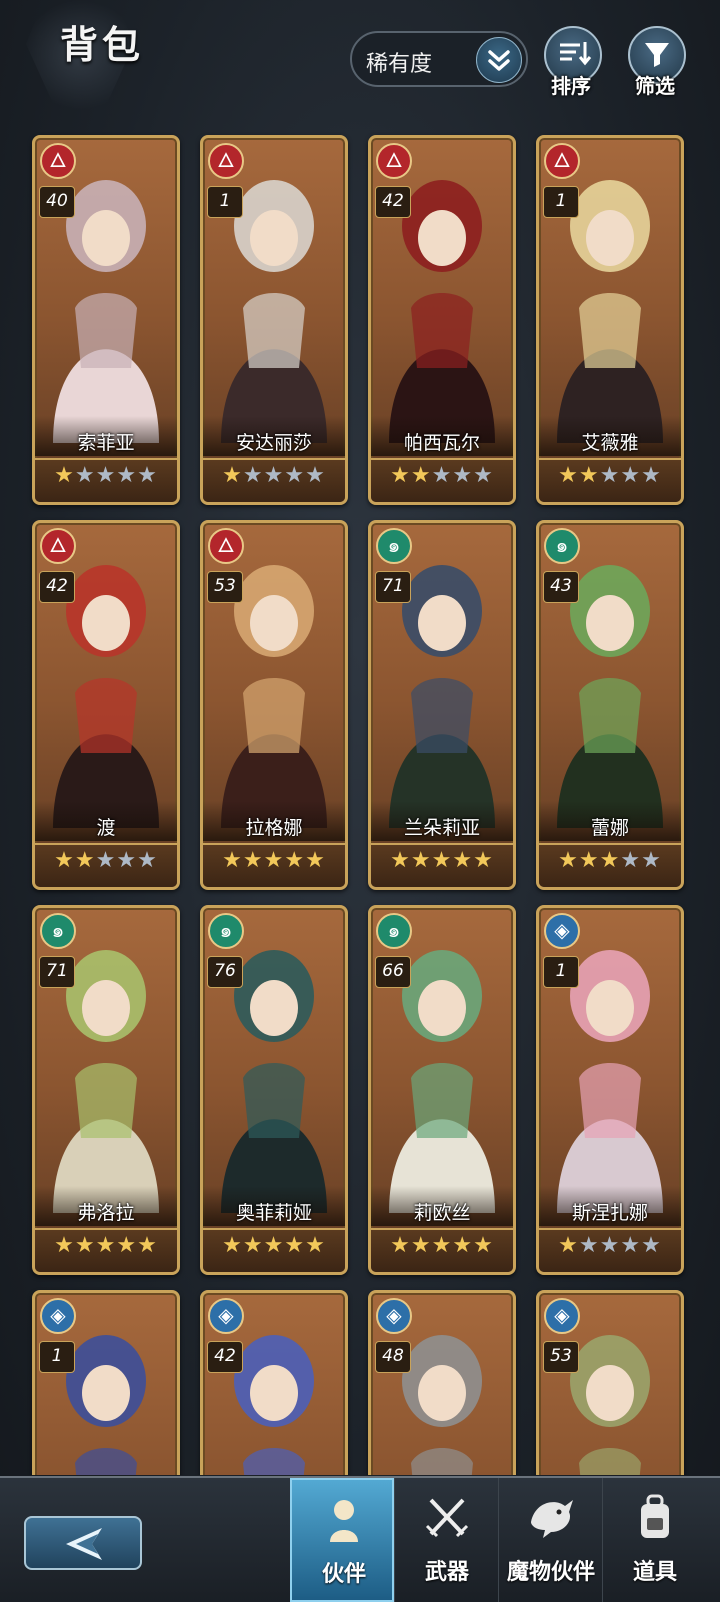 The width and height of the screenshot is (720, 1602). I want to click on companion-card: ๑ 76 奥菲莉娅 ★★★★★, so click(274, 1090).